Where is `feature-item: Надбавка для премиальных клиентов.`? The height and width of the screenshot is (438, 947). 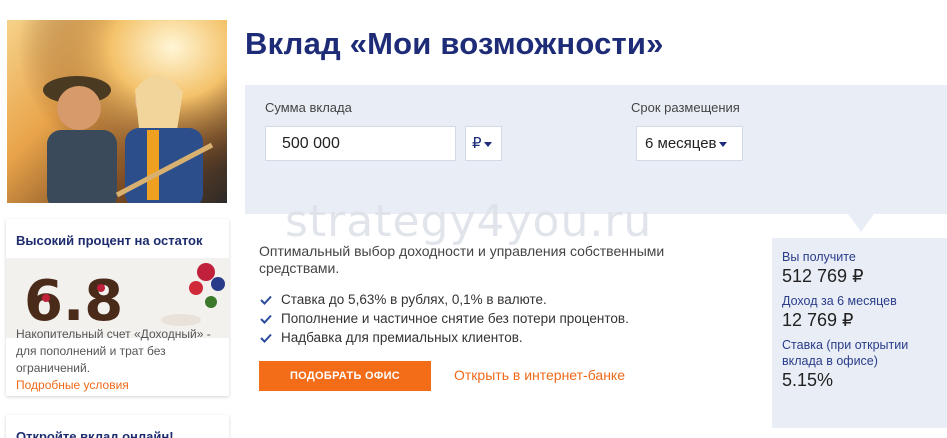
feature-item: Надбавка для премиальных клиентов. is located at coordinates (444, 337).